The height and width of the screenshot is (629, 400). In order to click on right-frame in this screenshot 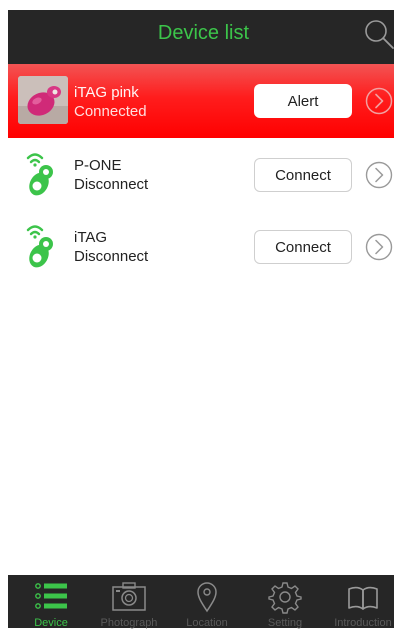, I will do `click(397, 314)`.